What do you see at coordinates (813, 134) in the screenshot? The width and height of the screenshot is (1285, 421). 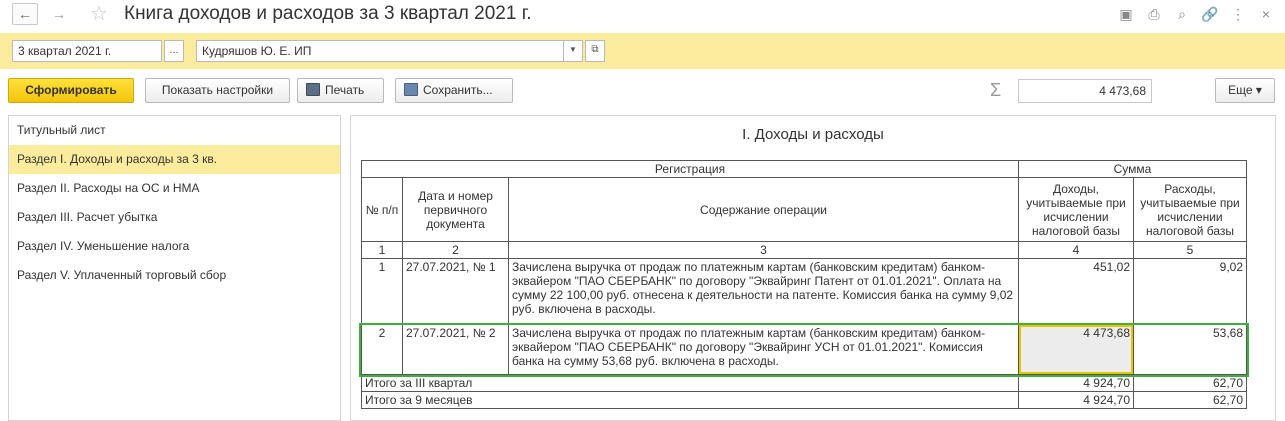 I see `report-title: I. Доходы и расходы` at bounding box center [813, 134].